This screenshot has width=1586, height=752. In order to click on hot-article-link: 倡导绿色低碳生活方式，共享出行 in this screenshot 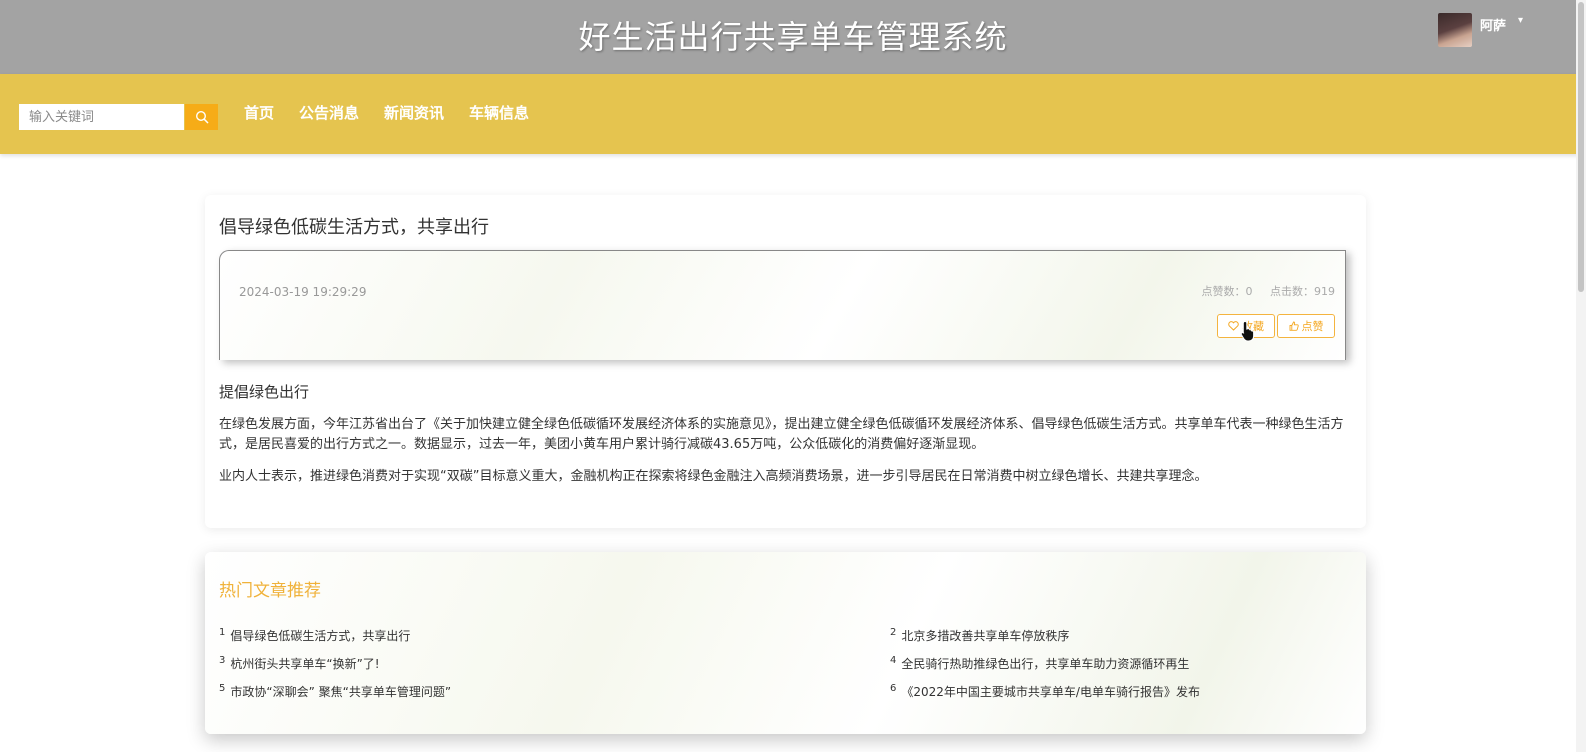, I will do `click(320, 636)`.